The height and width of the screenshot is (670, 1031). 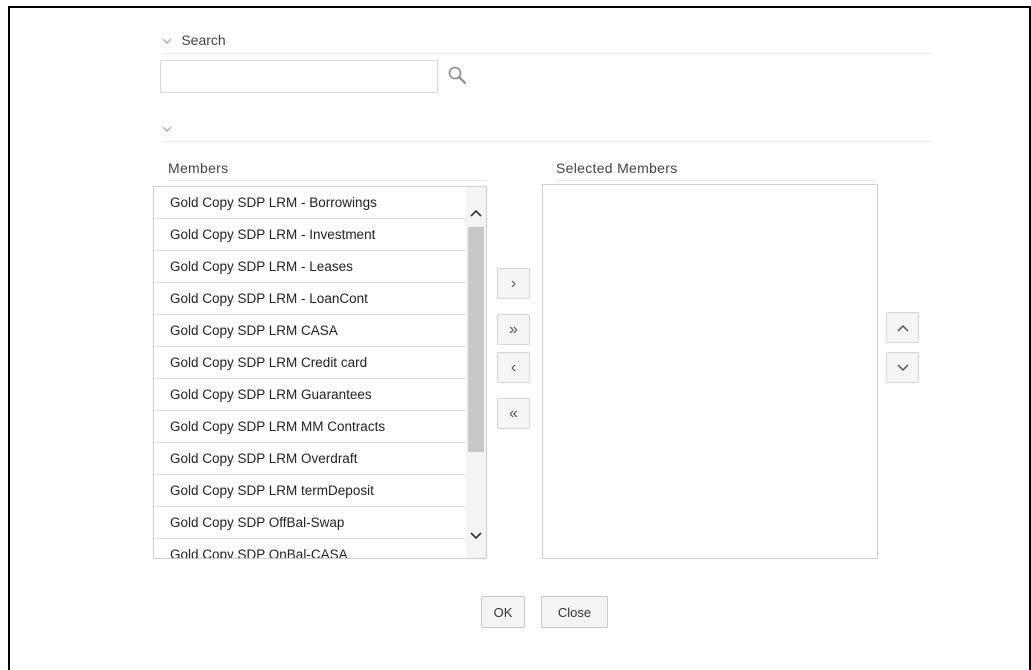 What do you see at coordinates (299, 76) in the screenshot?
I see `search-input` at bounding box center [299, 76].